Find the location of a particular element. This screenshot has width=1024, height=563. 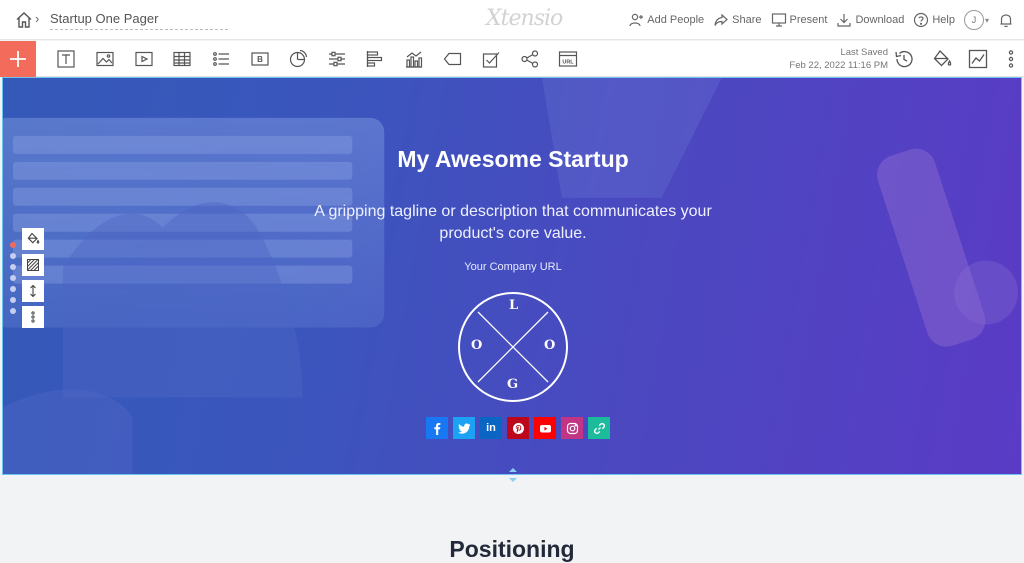

add-people-label: Add People is located at coordinates (676, 20).